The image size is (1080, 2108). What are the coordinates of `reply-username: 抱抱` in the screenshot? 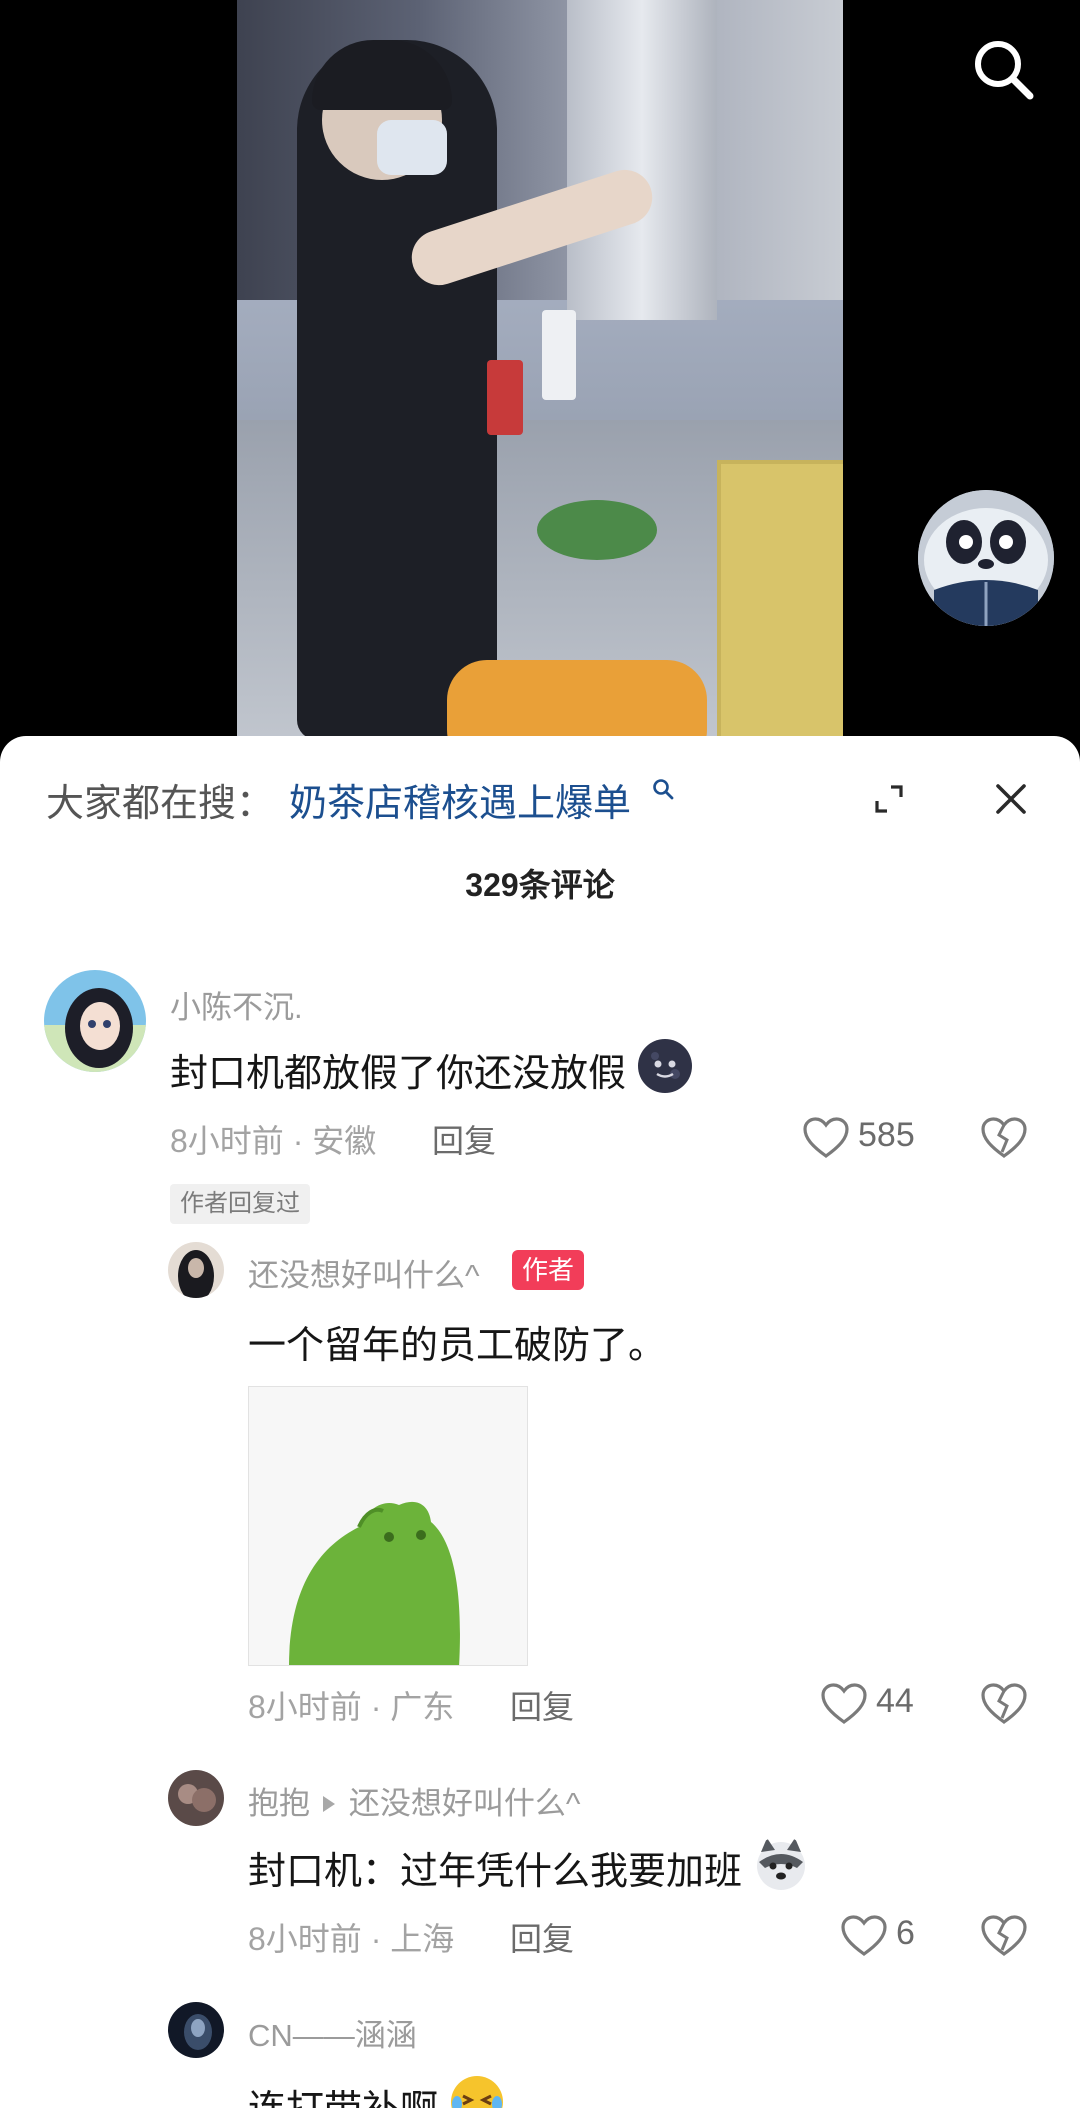 It's located at (279, 1803).